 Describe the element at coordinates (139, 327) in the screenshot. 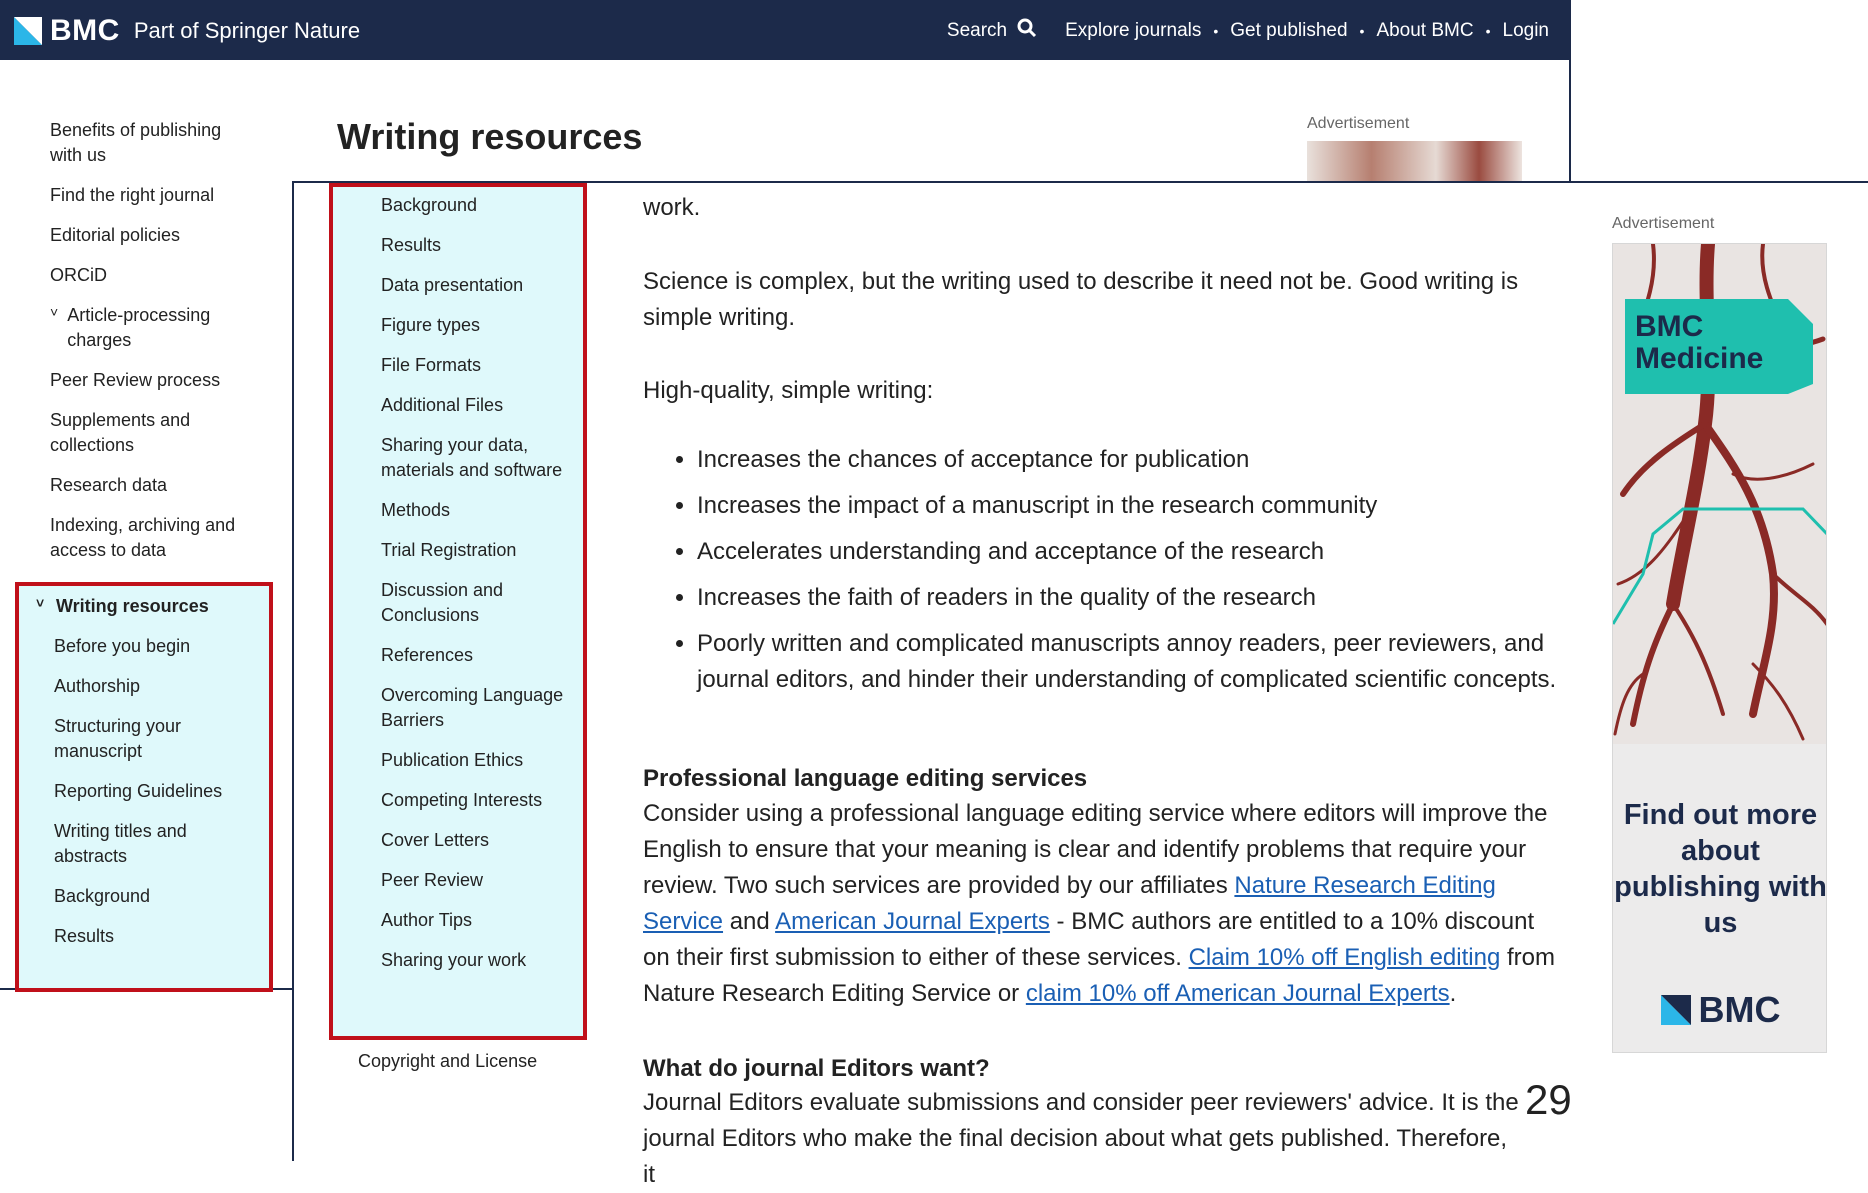

I see `sidebar-item-label: Article-processing charges` at that location.